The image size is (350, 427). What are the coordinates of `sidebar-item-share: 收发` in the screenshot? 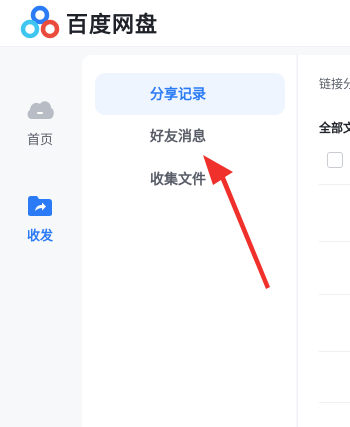 It's located at (40, 219).